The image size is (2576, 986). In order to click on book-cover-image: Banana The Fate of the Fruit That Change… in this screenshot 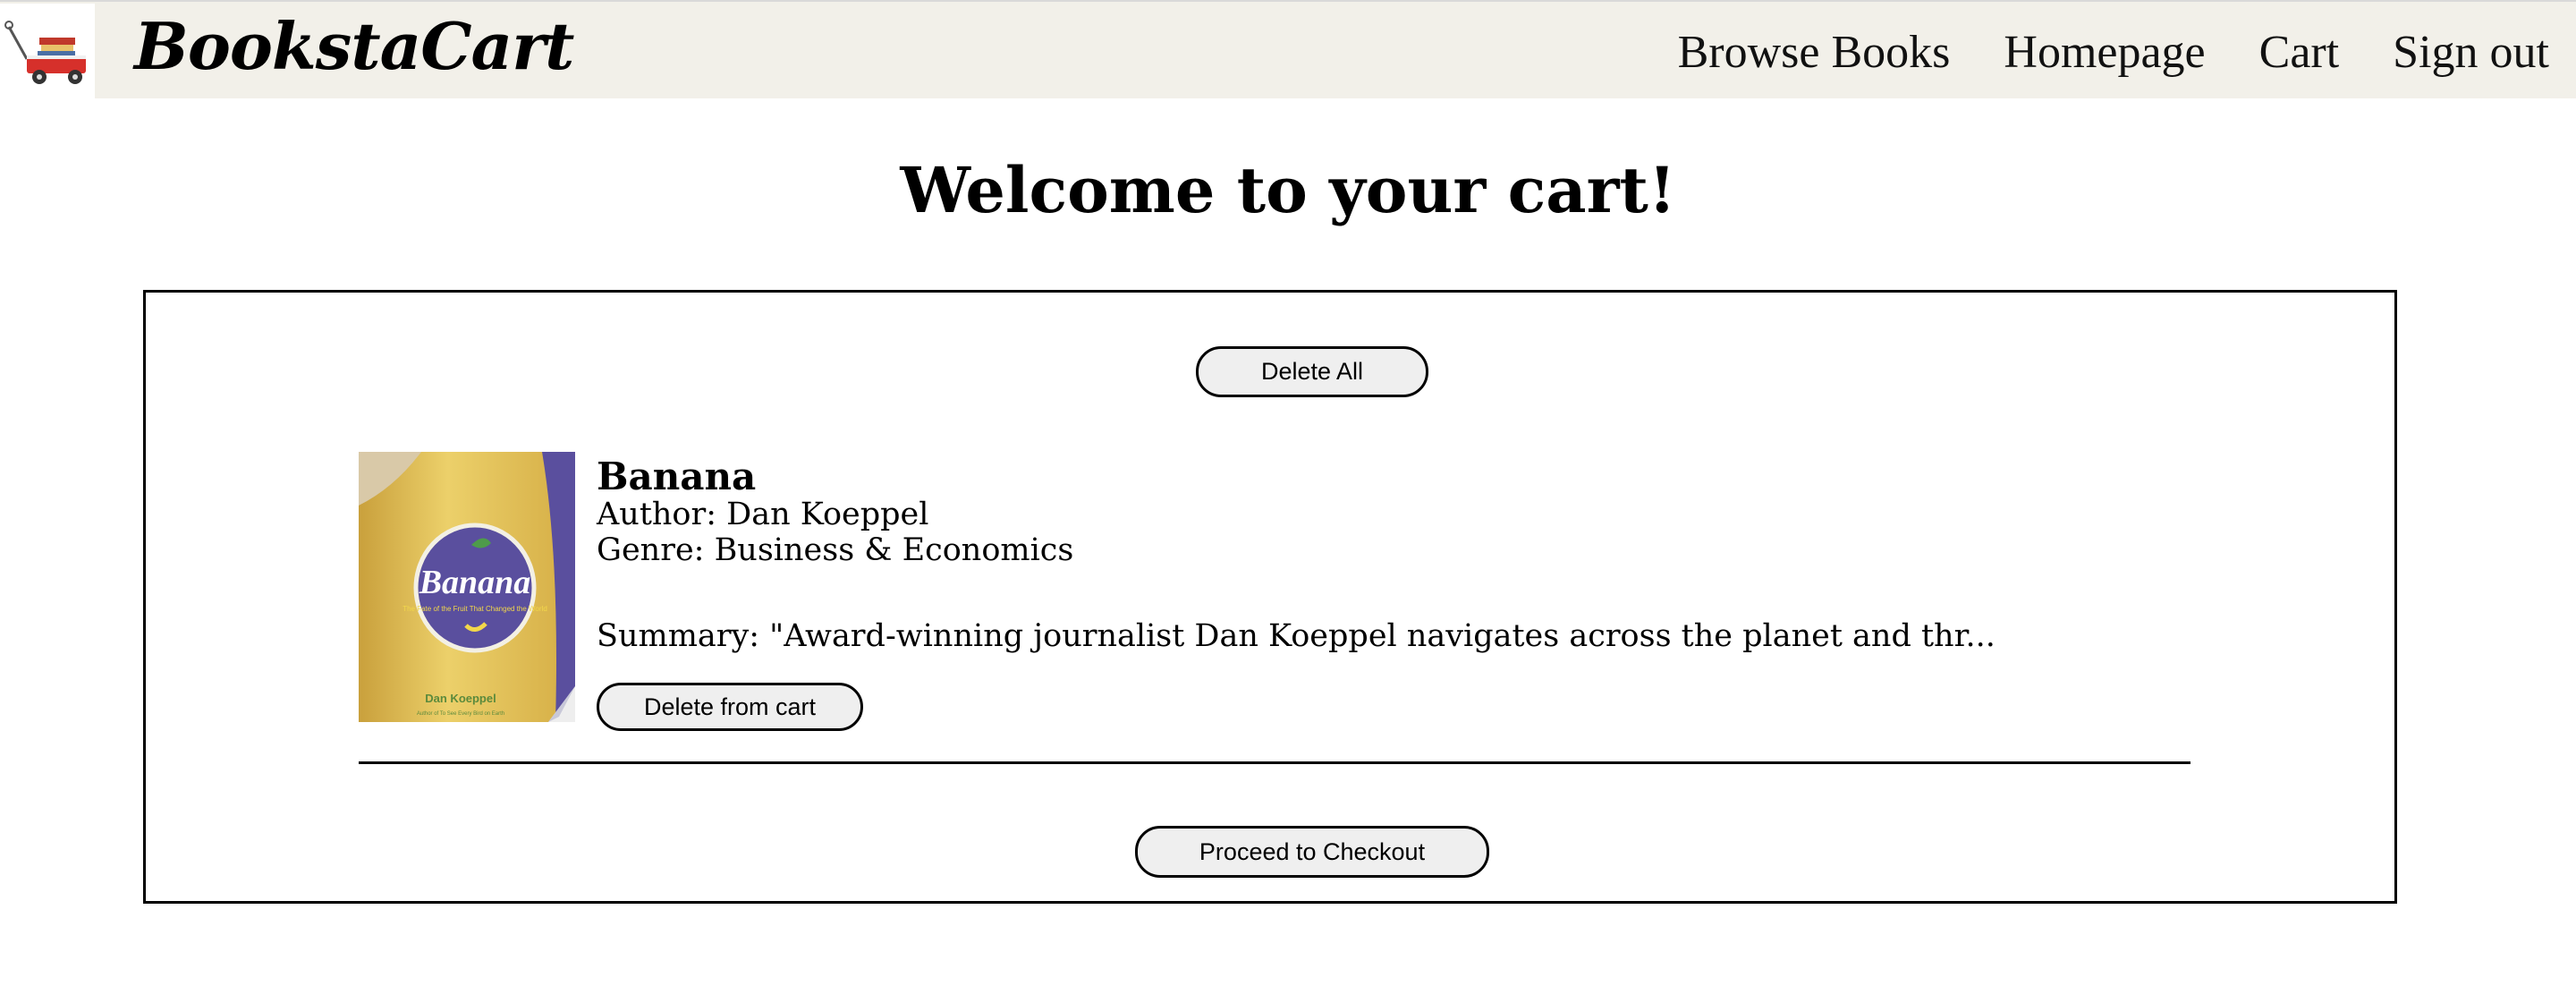, I will do `click(467, 587)`.